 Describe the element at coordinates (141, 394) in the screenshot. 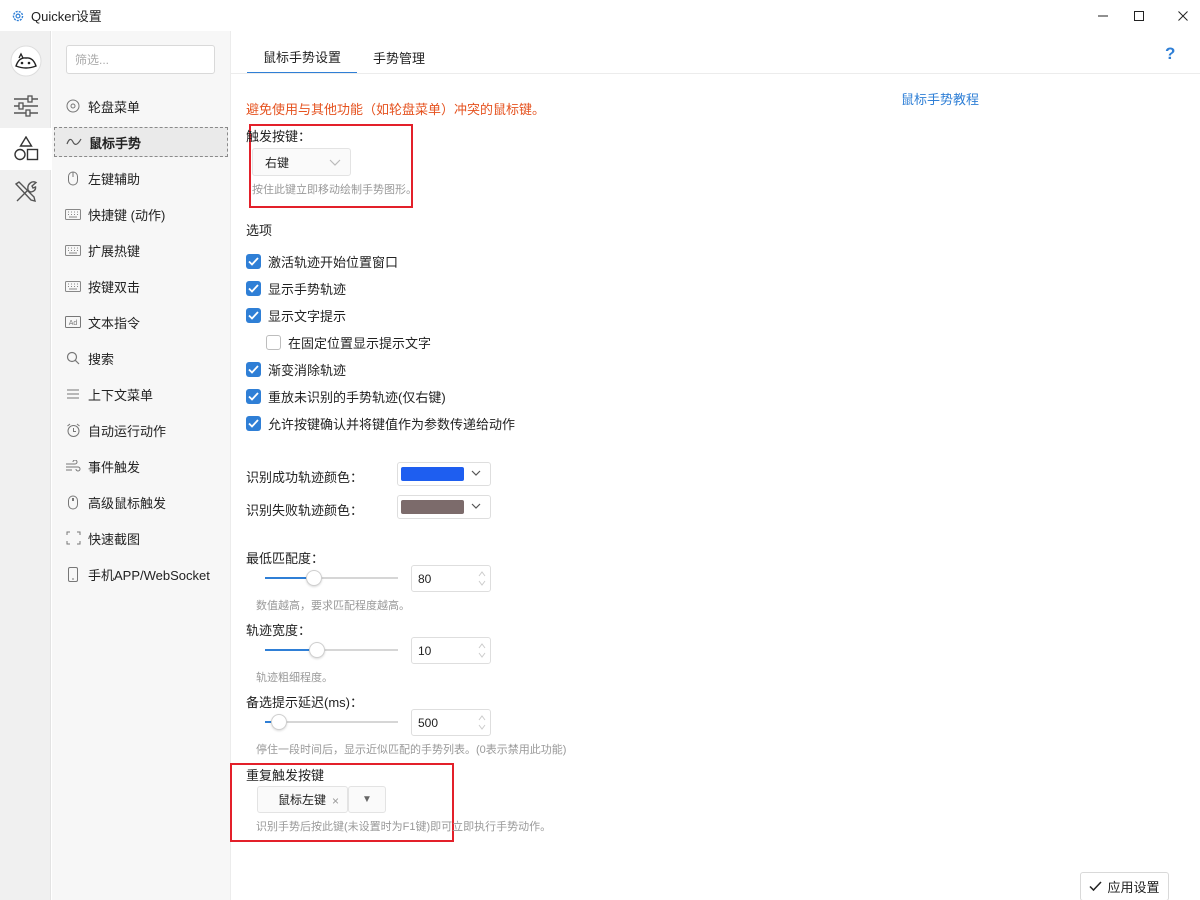

I see `nav-item-context-menu: 上下文菜单` at that location.